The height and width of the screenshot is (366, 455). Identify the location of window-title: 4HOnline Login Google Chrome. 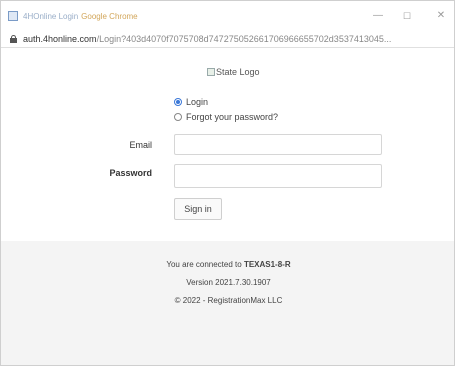
(80, 16).